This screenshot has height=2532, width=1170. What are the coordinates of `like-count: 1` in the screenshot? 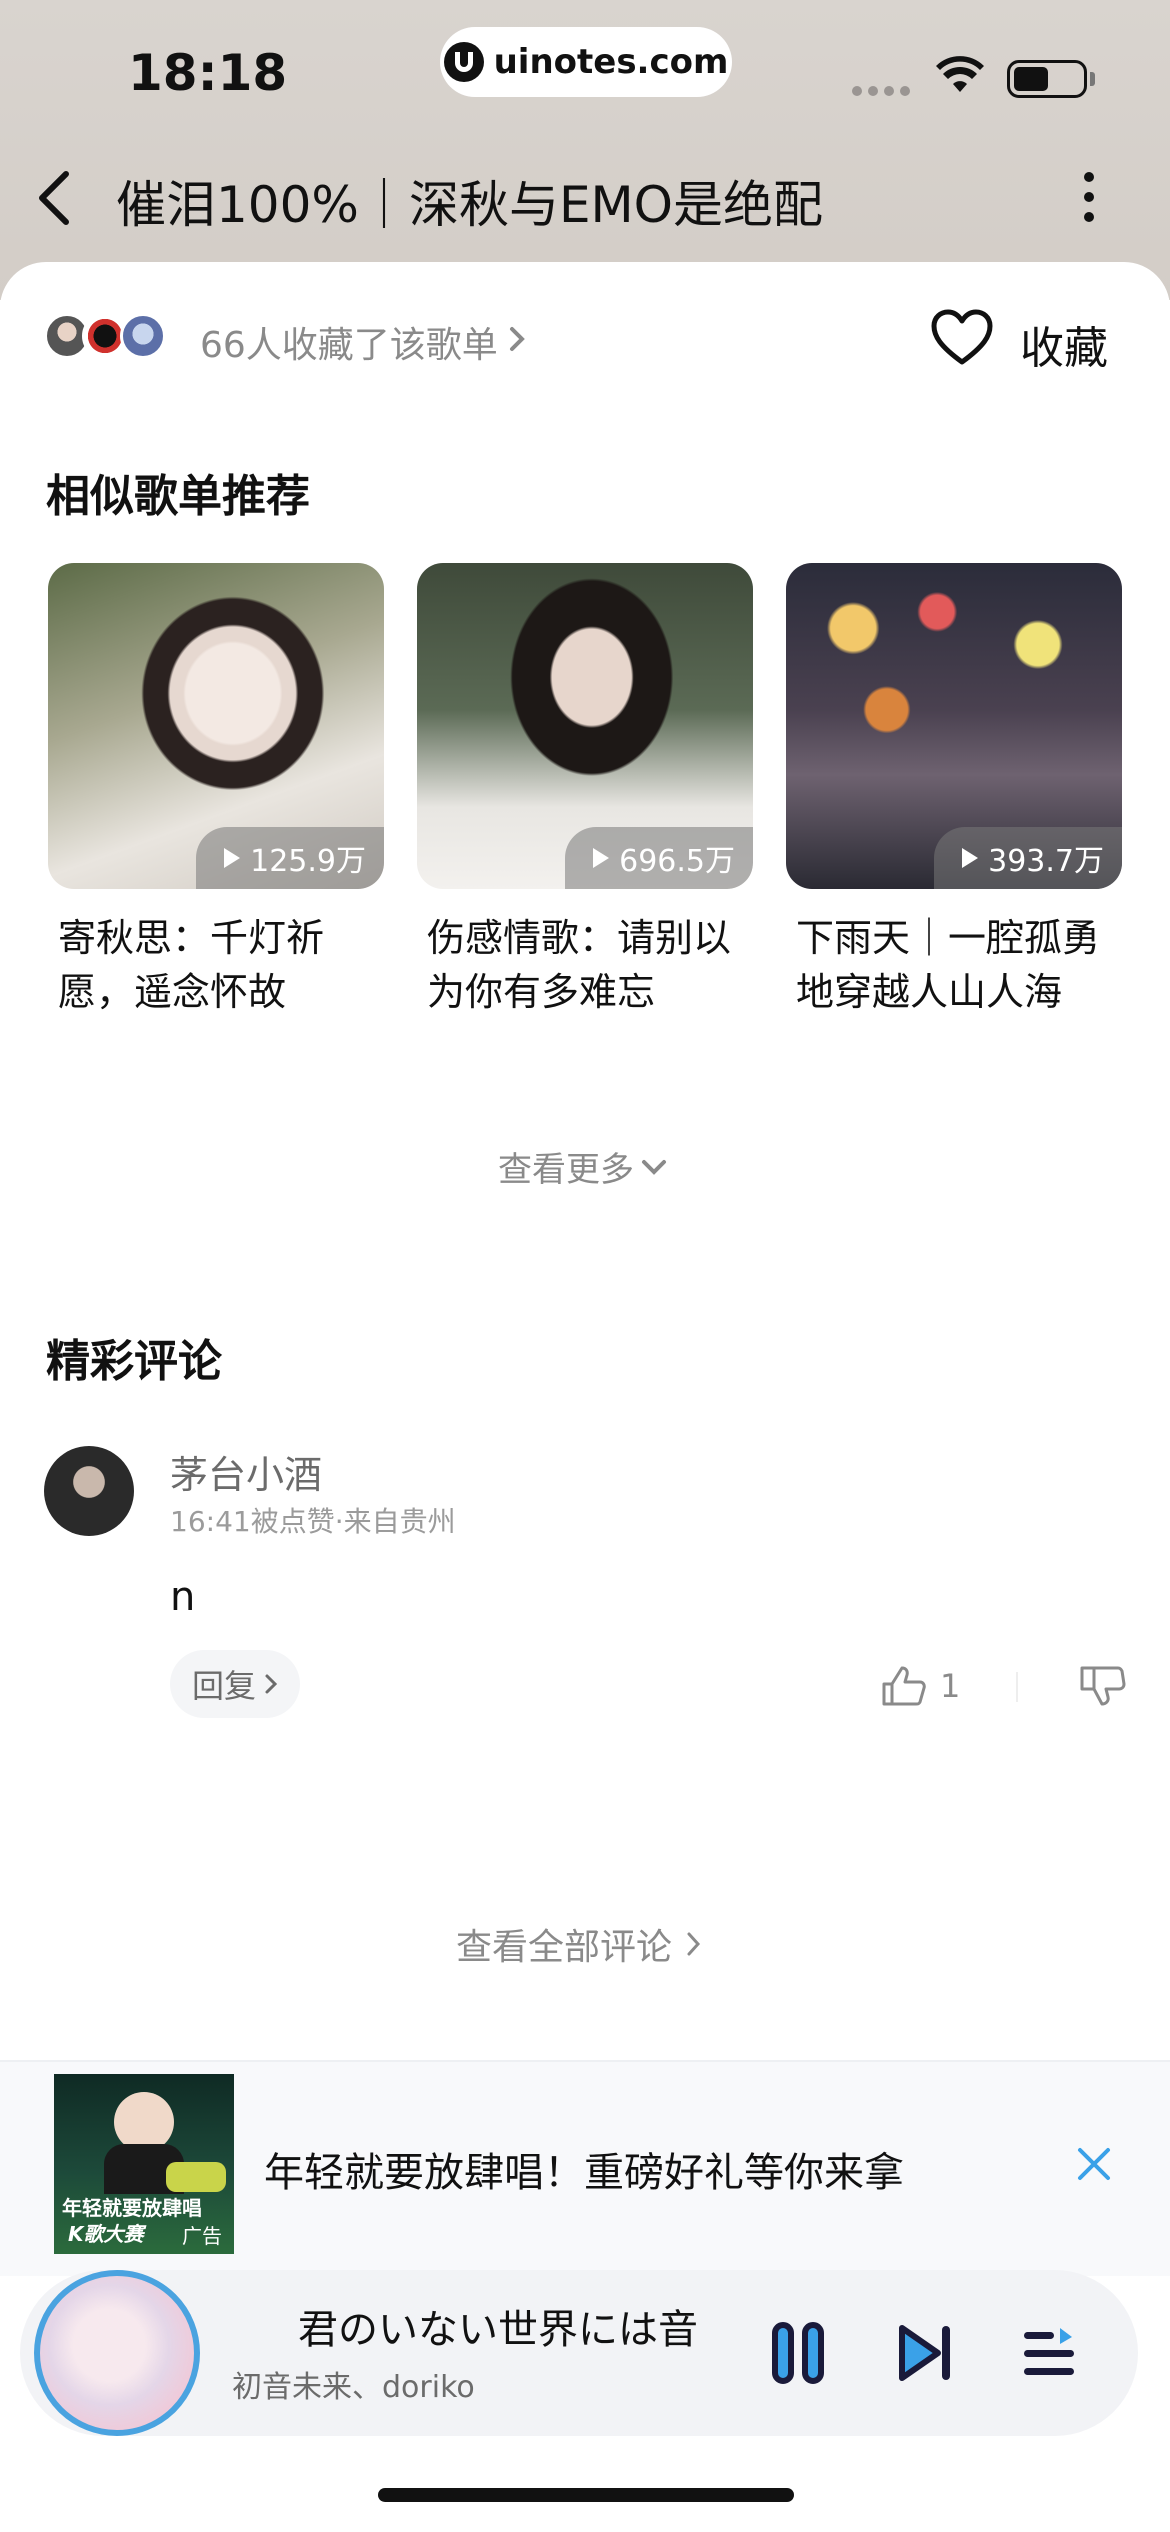 It's located at (950, 1686).